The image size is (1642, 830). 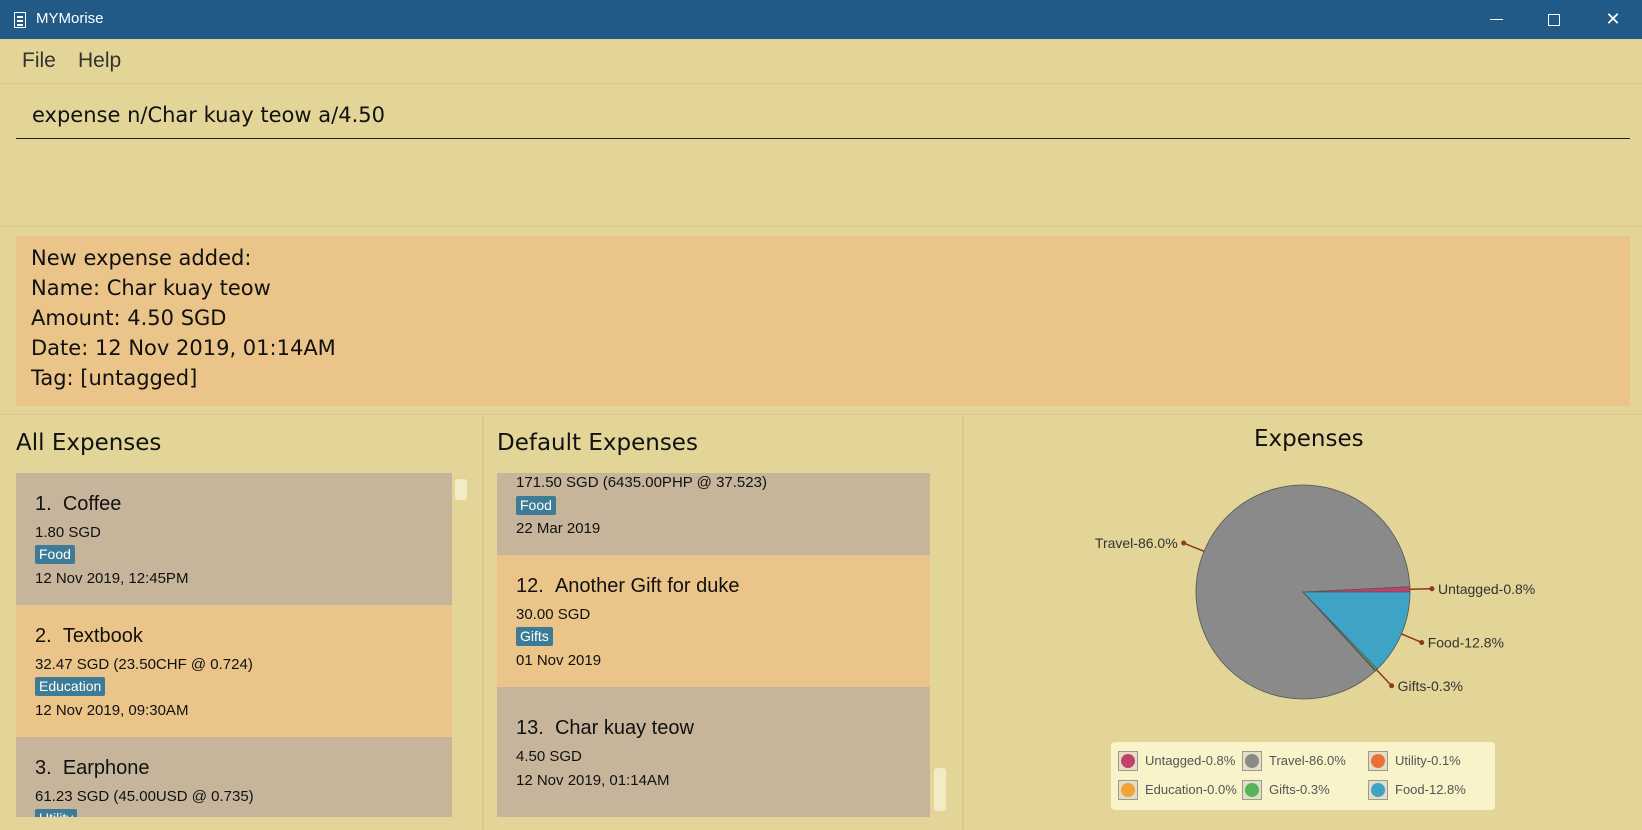 I want to click on expense-amount: 30.00 SGD, so click(x=553, y=614).